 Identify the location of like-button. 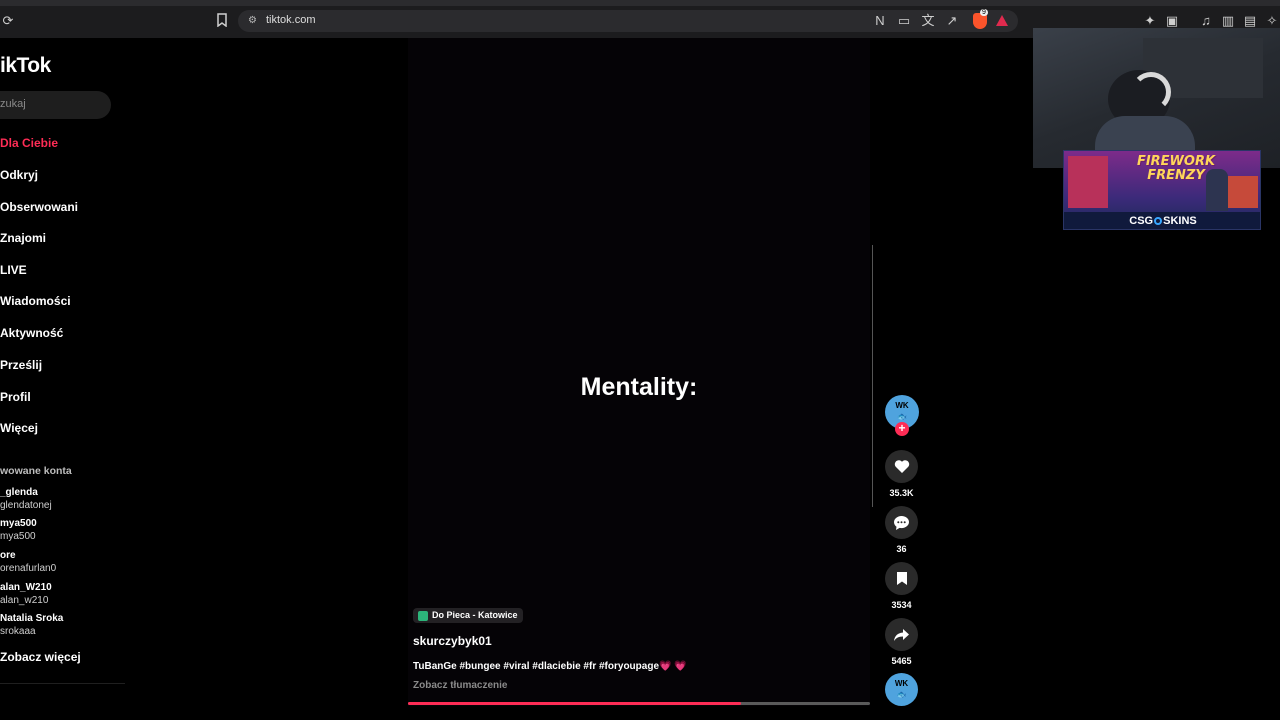
(901, 466).